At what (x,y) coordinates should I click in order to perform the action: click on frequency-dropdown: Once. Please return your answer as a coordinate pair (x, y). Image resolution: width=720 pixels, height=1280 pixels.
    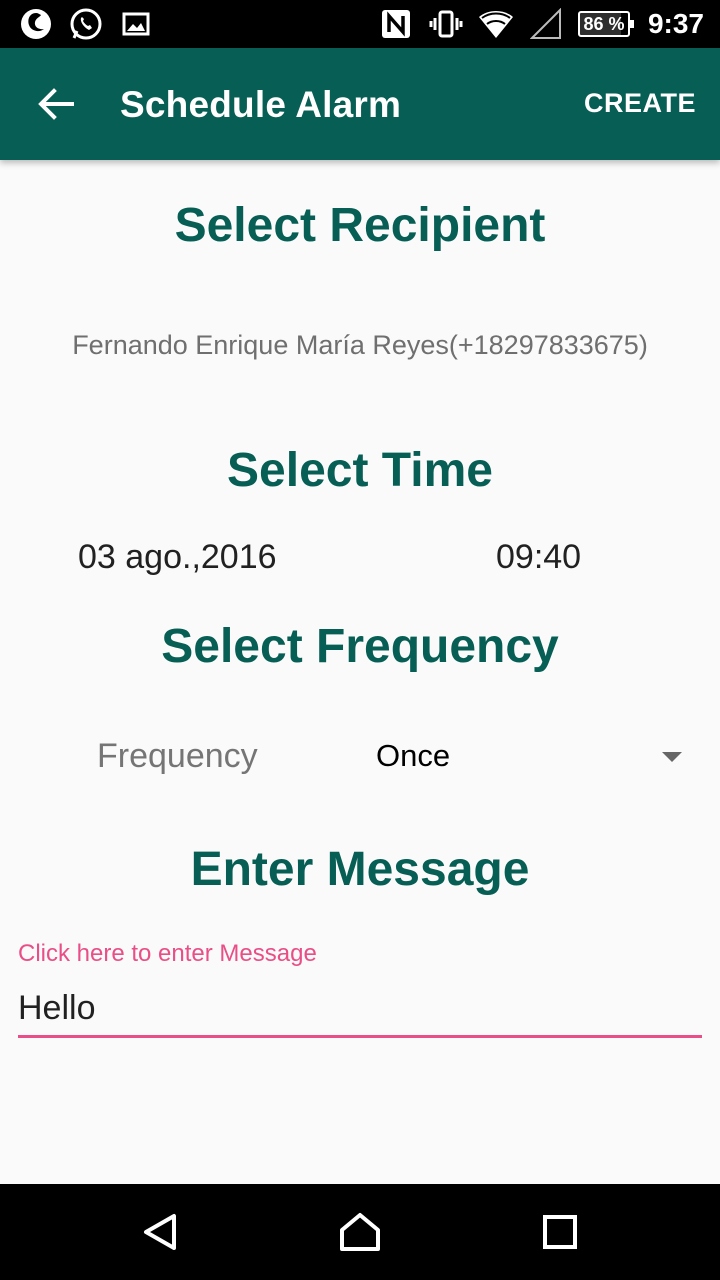
    Looking at the image, I should click on (530, 758).